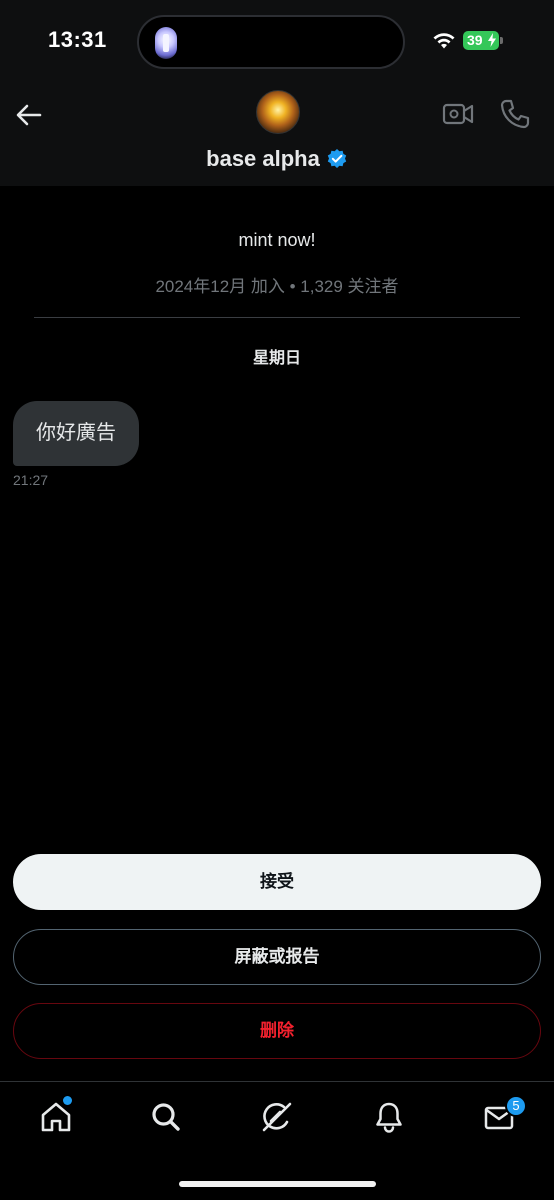  What do you see at coordinates (263, 158) in the screenshot?
I see `contact-name: base alpha` at bounding box center [263, 158].